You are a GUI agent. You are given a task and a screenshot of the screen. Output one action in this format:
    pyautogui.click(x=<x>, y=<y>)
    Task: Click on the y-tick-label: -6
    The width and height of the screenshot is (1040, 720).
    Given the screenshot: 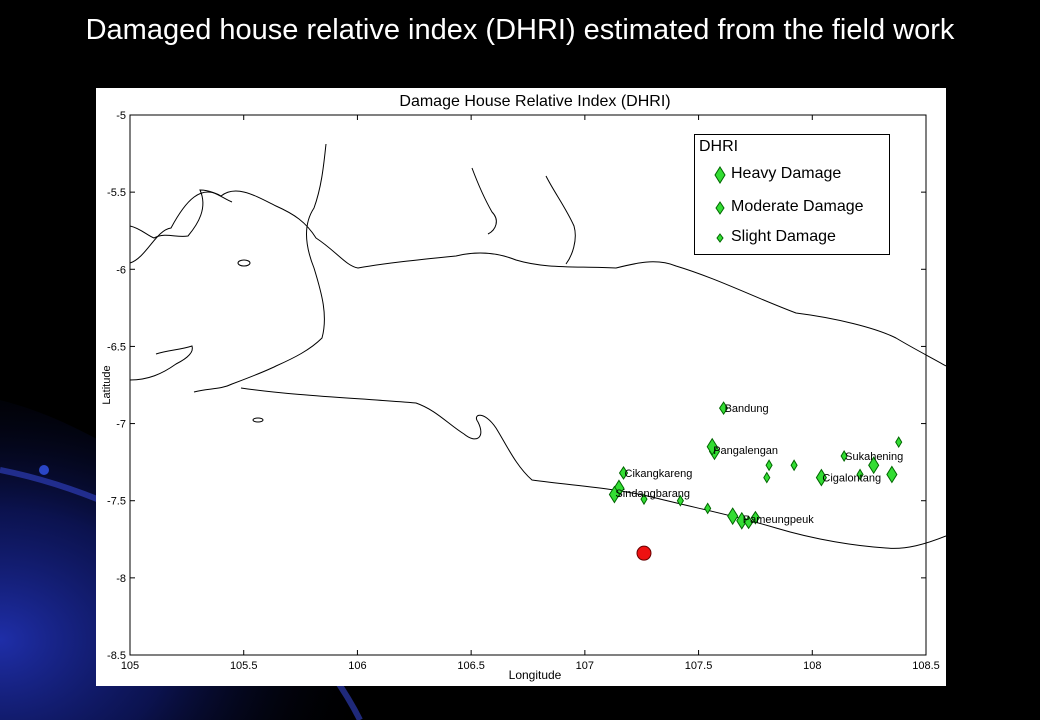 What is the action you would take?
    pyautogui.click(x=121, y=270)
    